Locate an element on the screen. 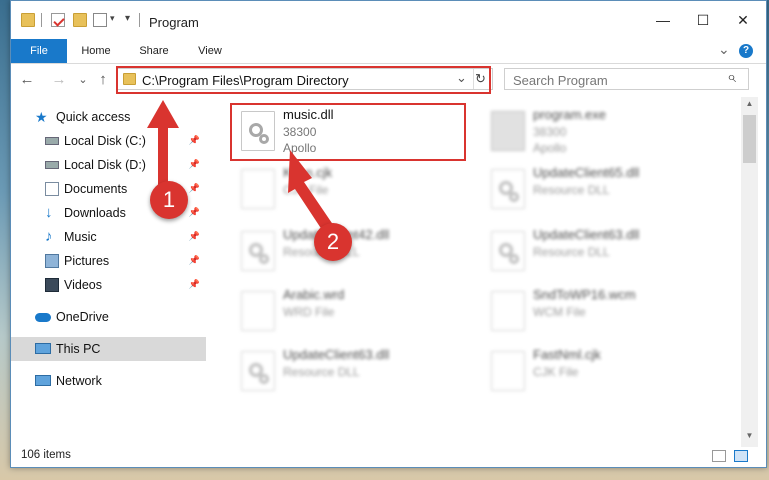 The image size is (769, 480). callout-badge-2: 2 is located at coordinates (333, 242).